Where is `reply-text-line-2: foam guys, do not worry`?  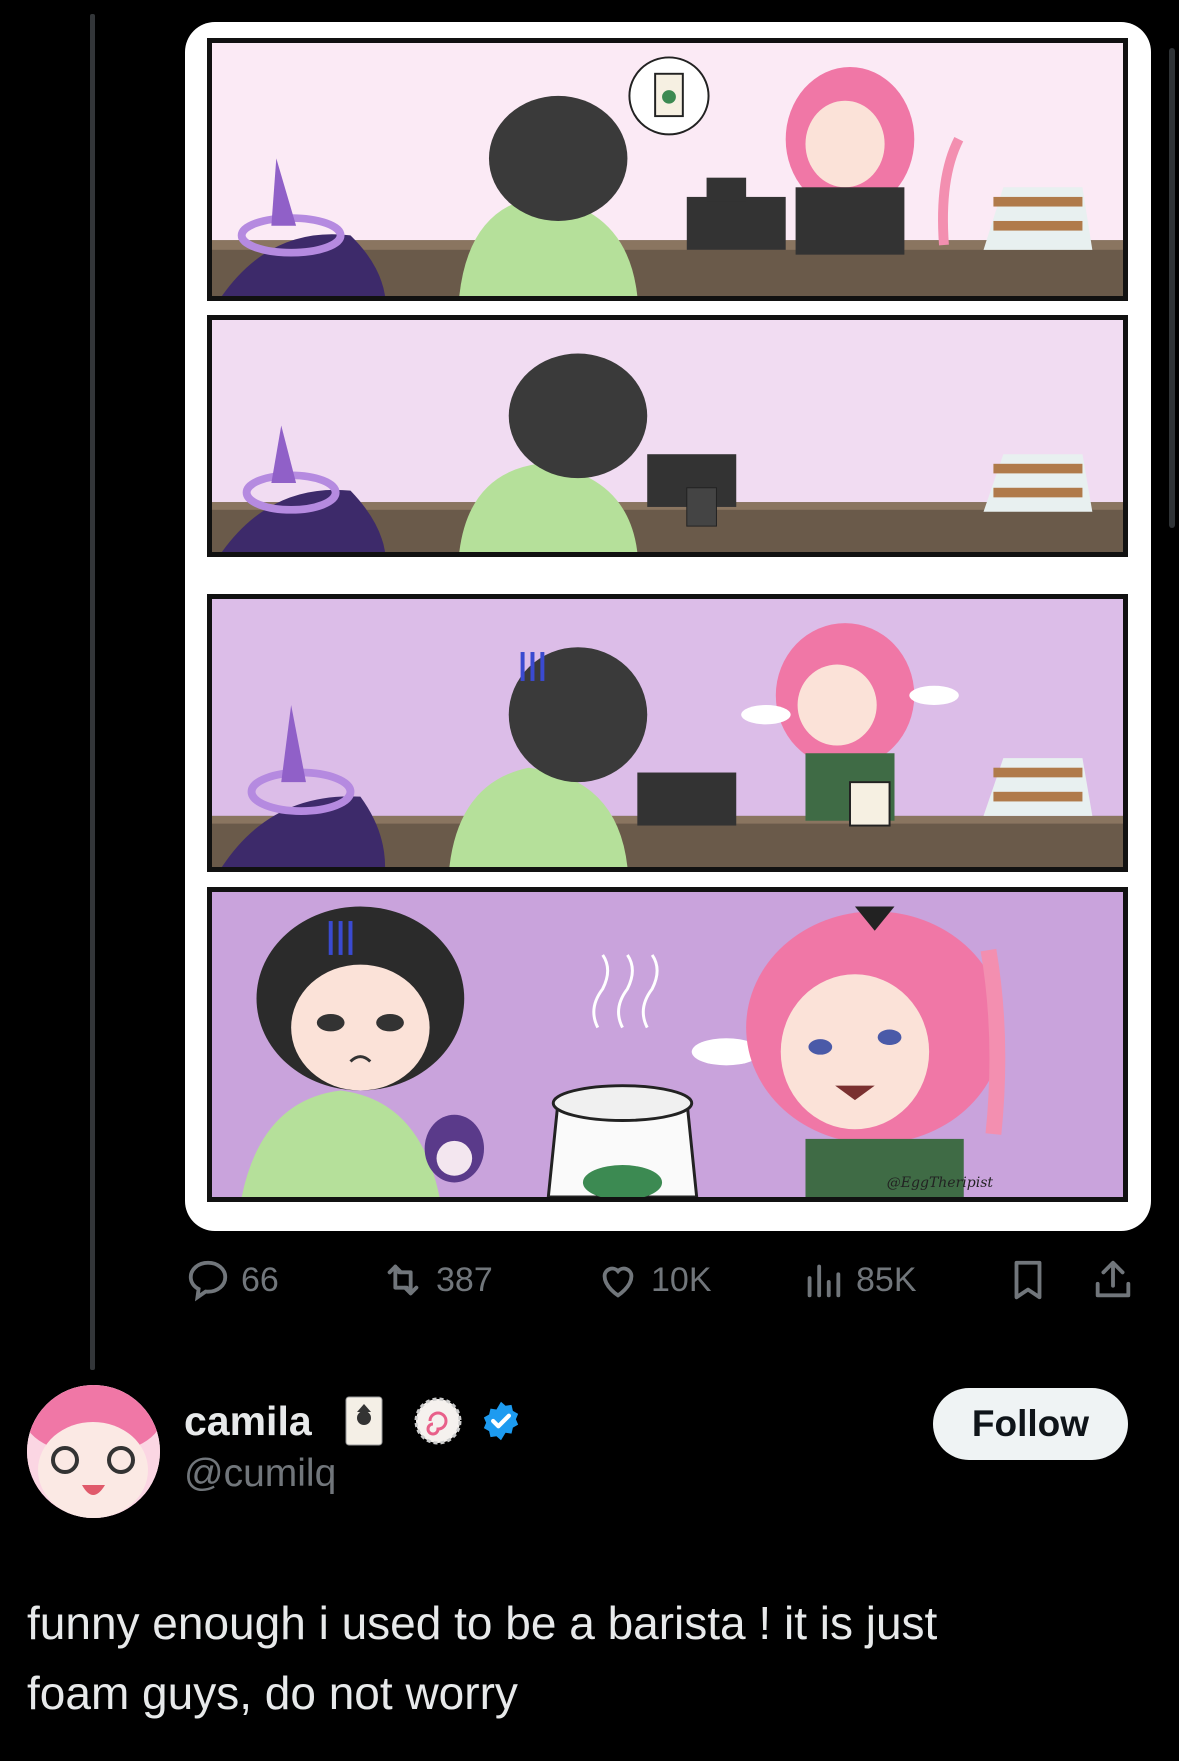 reply-text-line-2: foam guys, do not worry is located at coordinates (272, 1693).